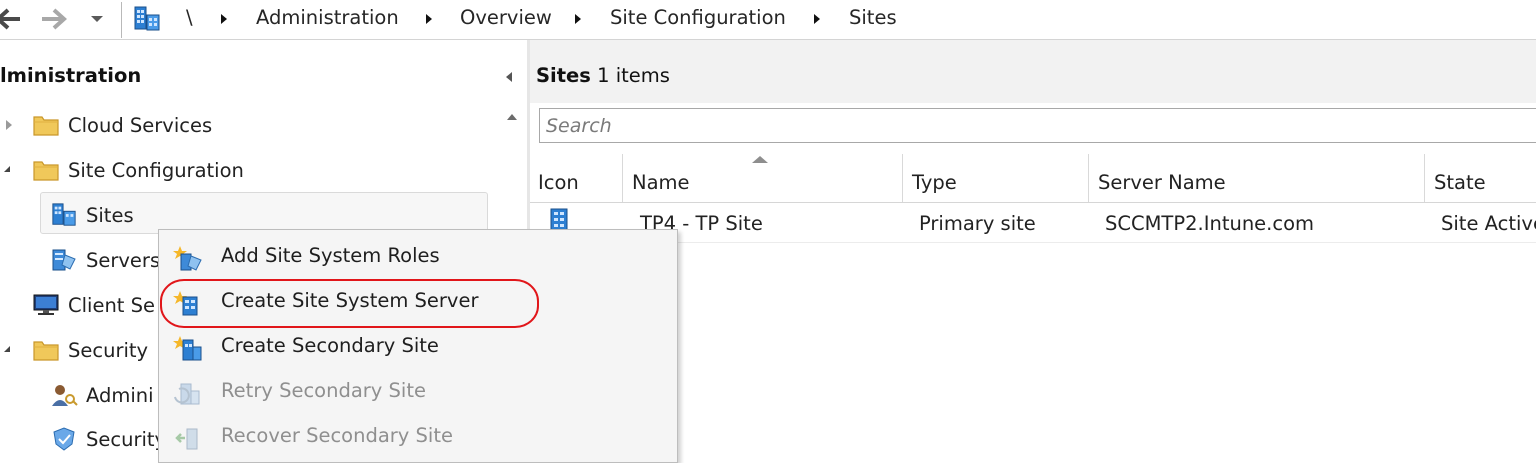 The height and width of the screenshot is (463, 1536). I want to click on tree-item-label: Admini, so click(120, 395).